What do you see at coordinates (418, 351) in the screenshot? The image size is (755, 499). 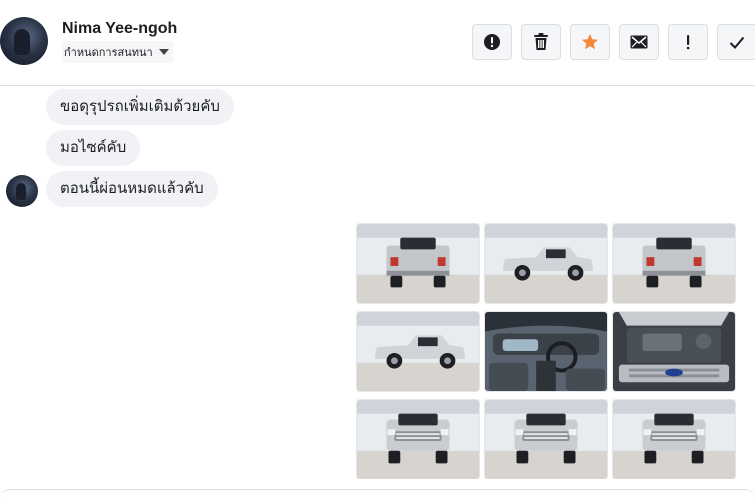 I see `photo-truck-side-left` at bounding box center [418, 351].